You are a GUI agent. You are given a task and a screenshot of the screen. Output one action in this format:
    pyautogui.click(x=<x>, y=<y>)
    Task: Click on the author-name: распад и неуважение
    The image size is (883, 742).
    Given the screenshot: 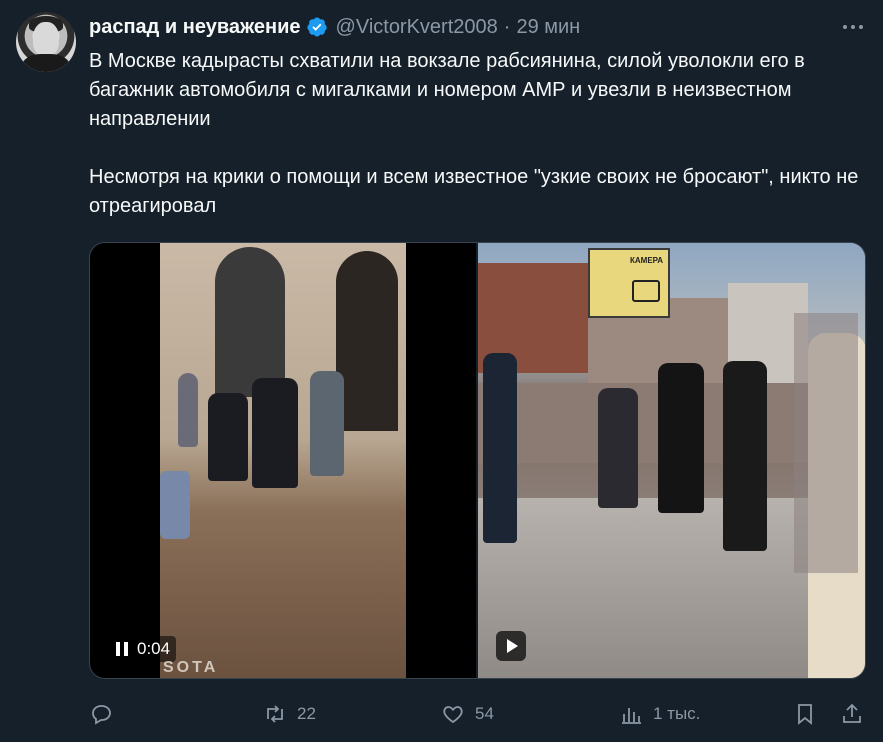 What is the action you would take?
    pyautogui.click(x=195, y=27)
    